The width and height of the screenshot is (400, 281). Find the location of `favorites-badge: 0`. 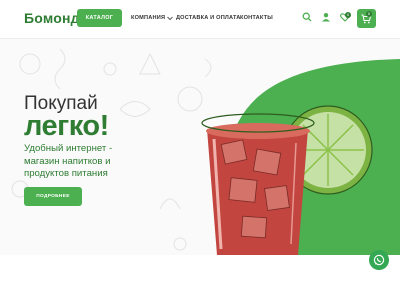

favorites-badge: 0 is located at coordinates (348, 15).